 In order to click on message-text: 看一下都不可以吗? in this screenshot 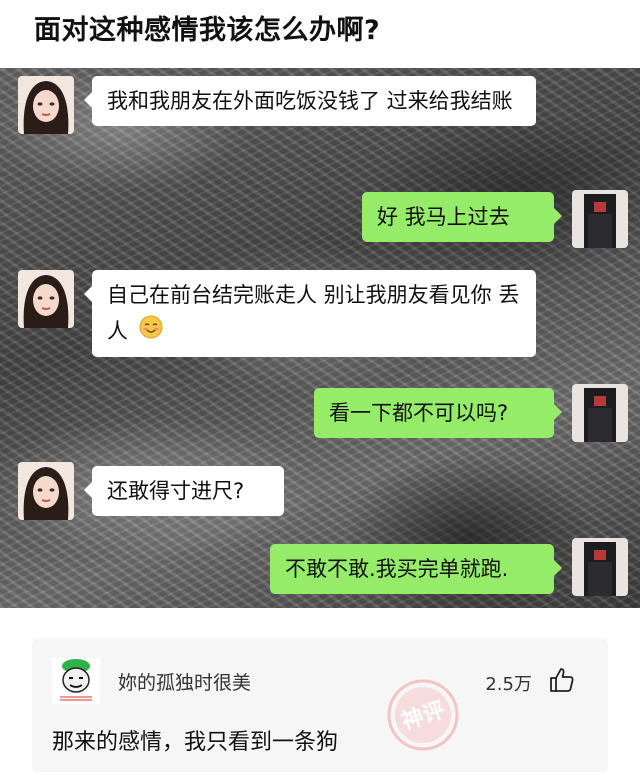, I will do `click(419, 413)`.